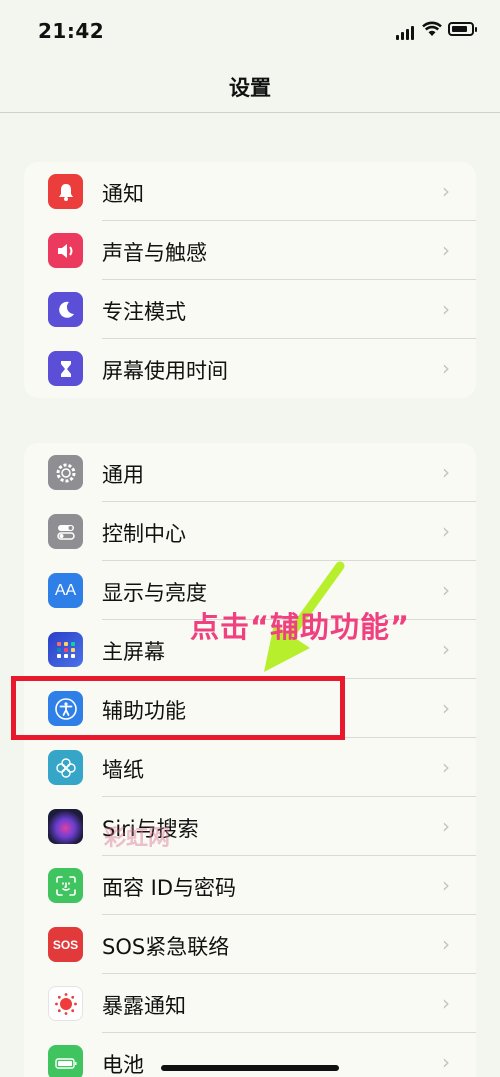  Describe the element at coordinates (133, 652) in the screenshot. I see `row-label: 主屏幕` at that location.